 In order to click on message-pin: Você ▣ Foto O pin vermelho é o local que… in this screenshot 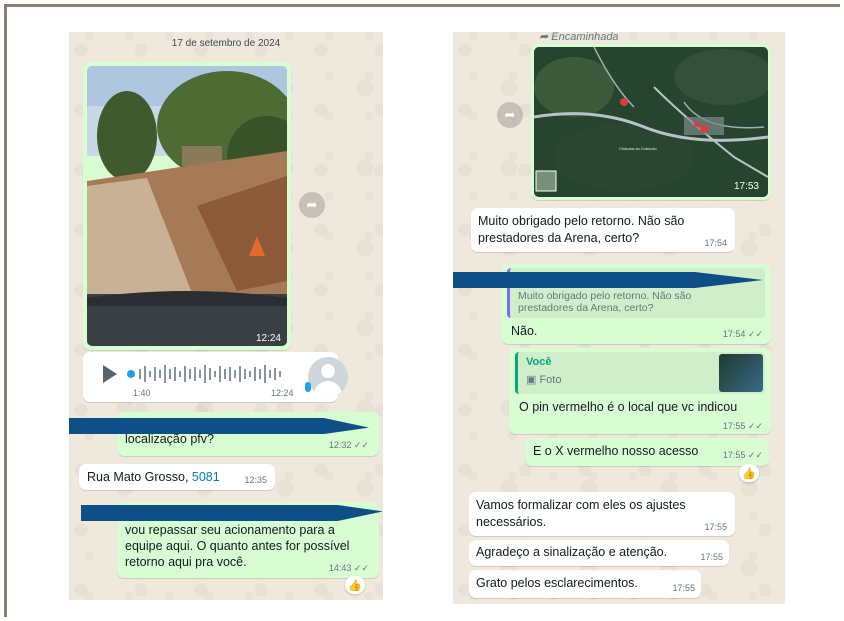, I will do `click(640, 391)`.